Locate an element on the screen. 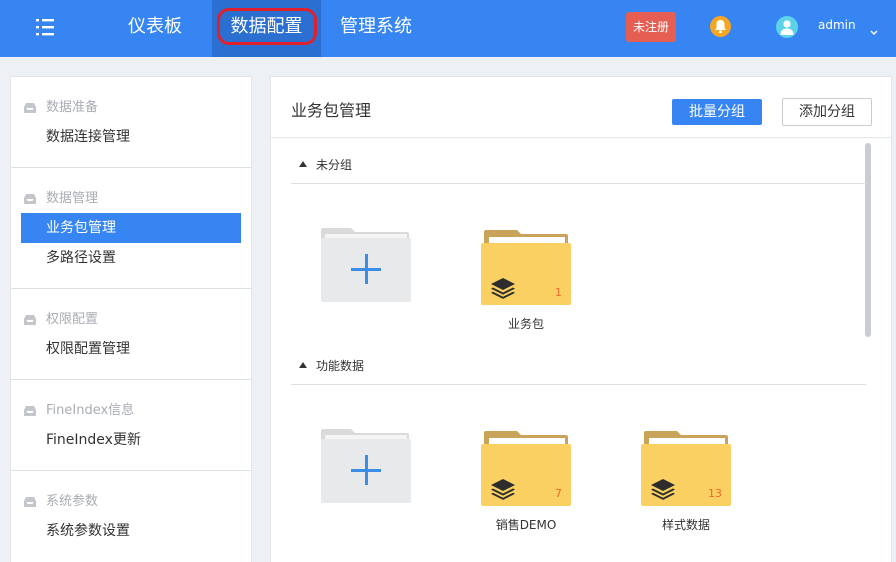 This screenshot has height=562, width=896. package-count: 1 is located at coordinates (558, 292).